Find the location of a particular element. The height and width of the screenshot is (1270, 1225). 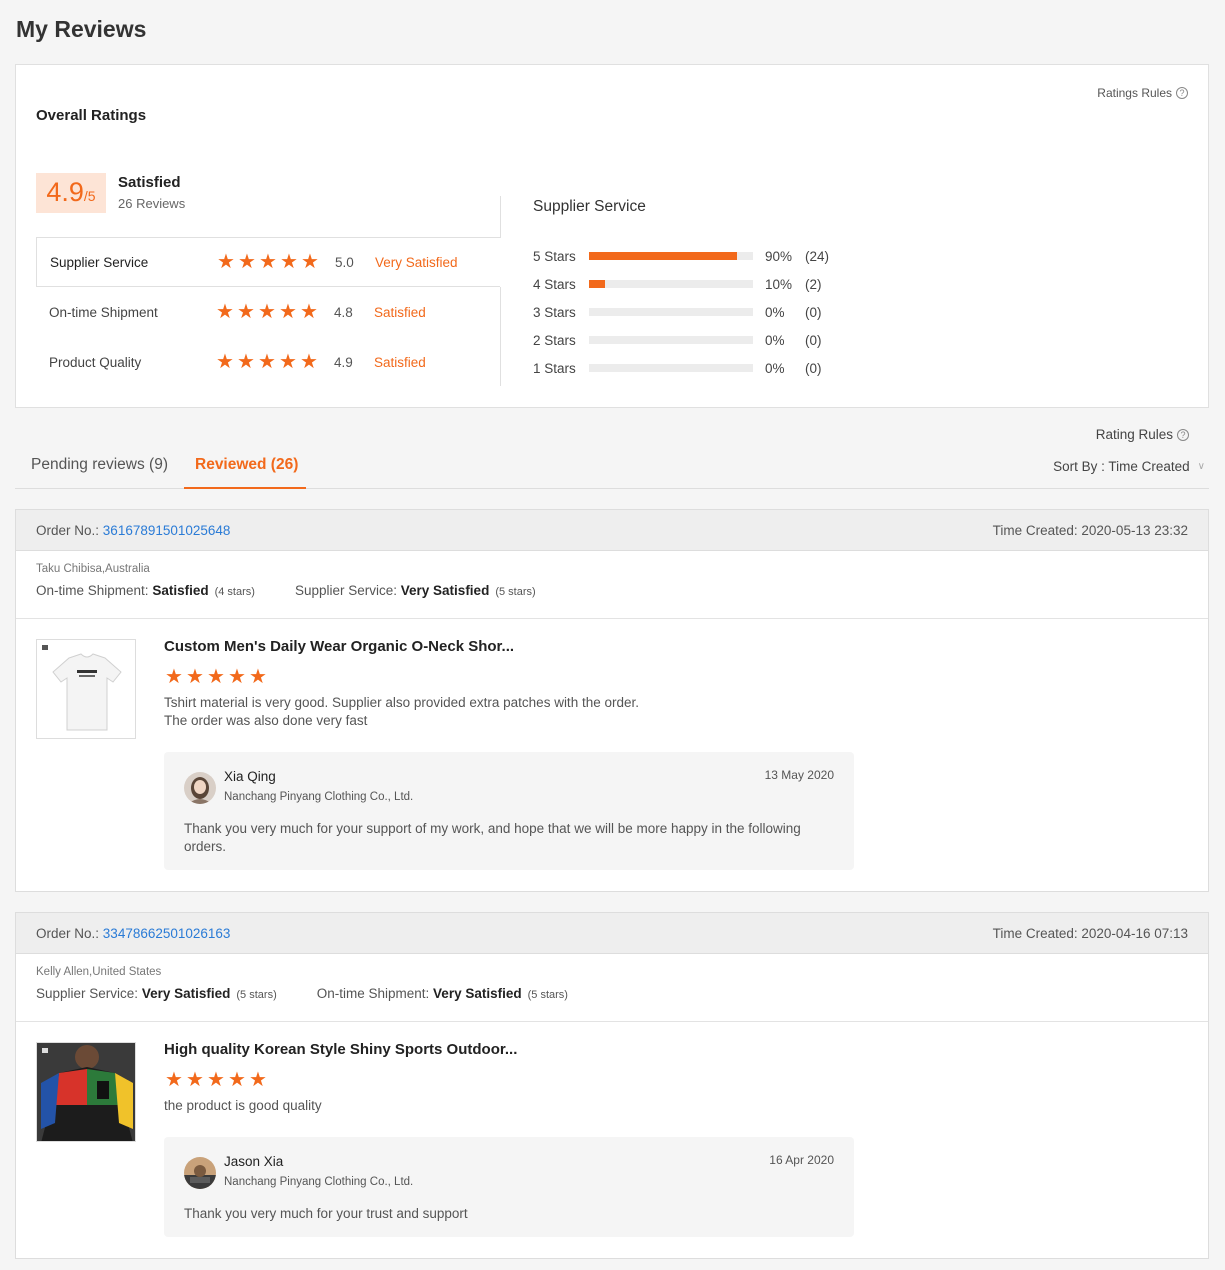

order-number-link: 33478662501026163 is located at coordinates (167, 933).